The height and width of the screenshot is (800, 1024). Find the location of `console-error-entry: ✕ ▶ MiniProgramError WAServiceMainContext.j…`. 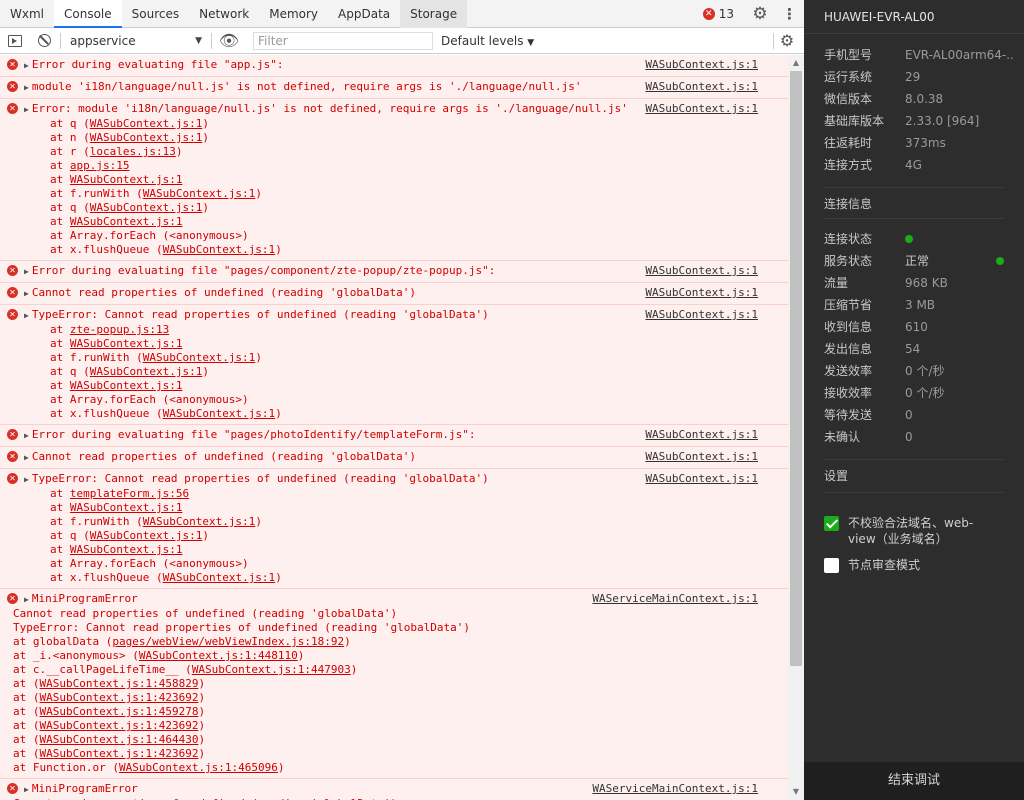

console-error-entry: ✕ ▶ MiniProgramError WAServiceMainContext.j… is located at coordinates (394, 789).